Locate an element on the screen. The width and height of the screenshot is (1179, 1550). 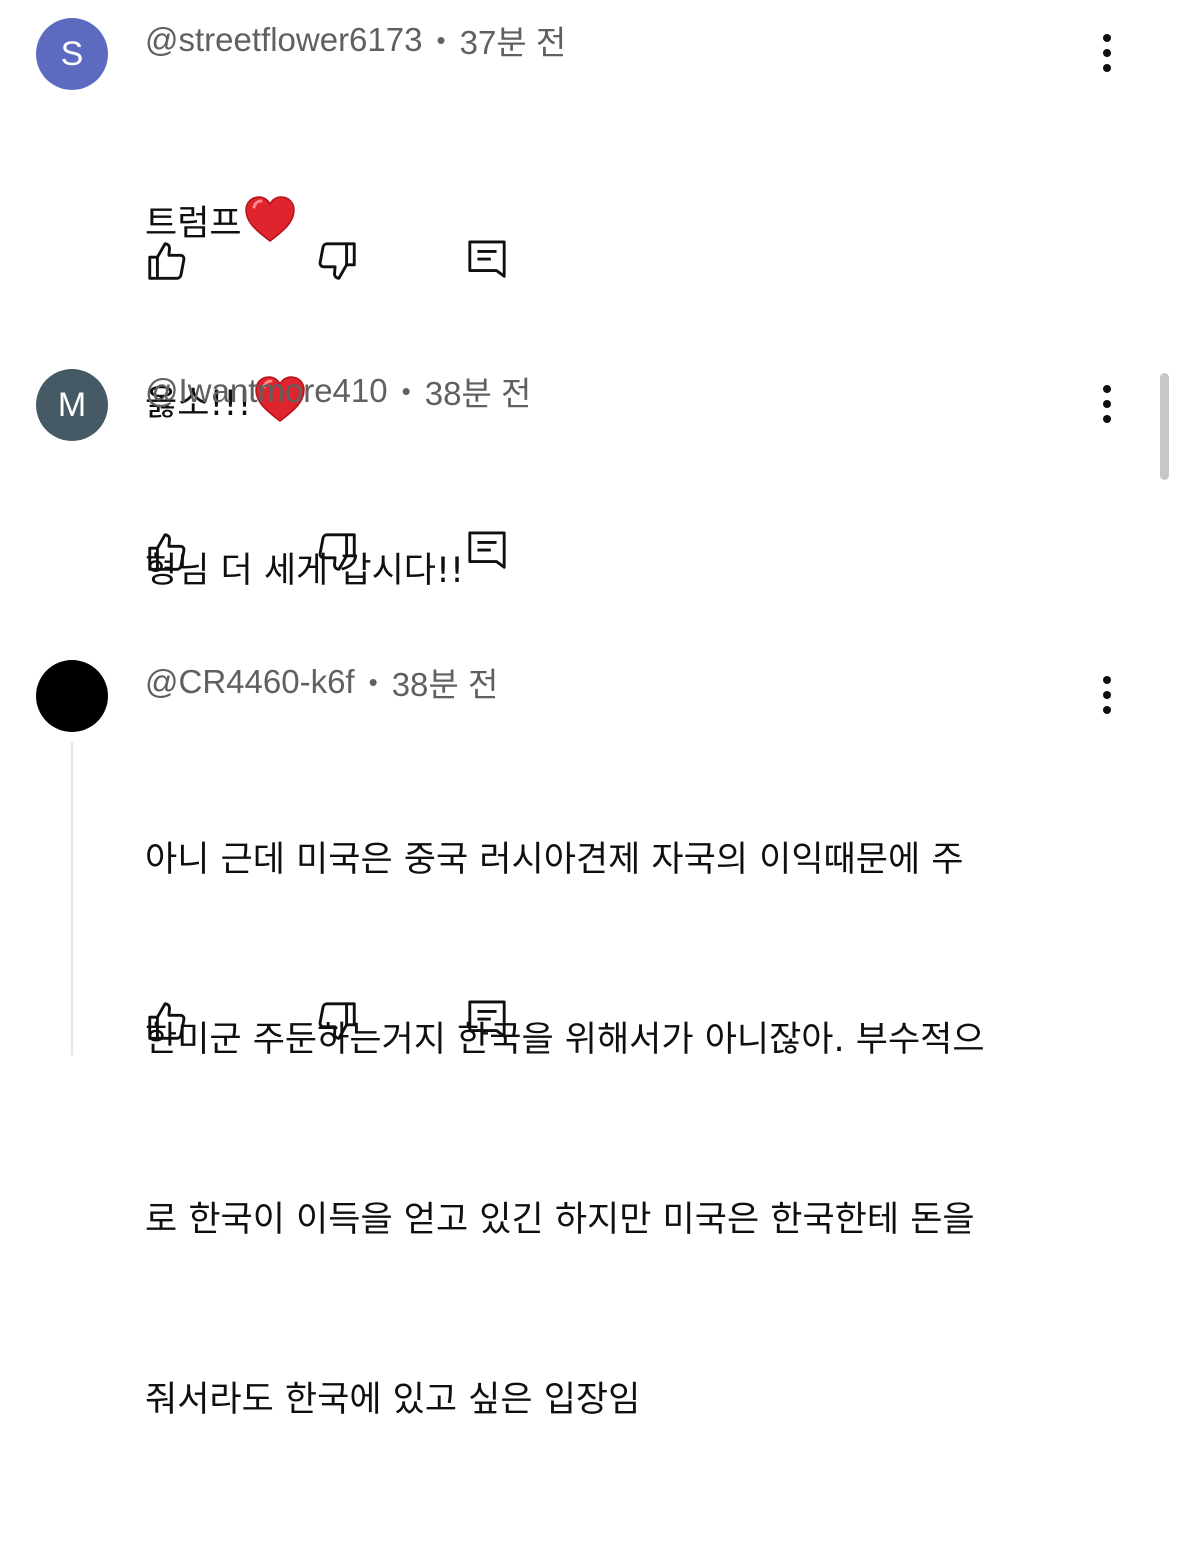
avatar: M is located at coordinates (72, 405).